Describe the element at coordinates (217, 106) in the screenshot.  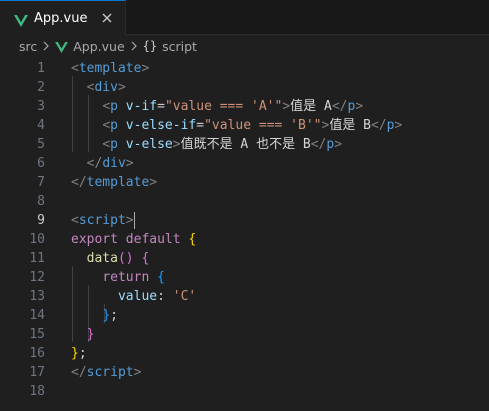
I see `code-text: <p v-if="value === 'A'">值是 A</p>` at that location.